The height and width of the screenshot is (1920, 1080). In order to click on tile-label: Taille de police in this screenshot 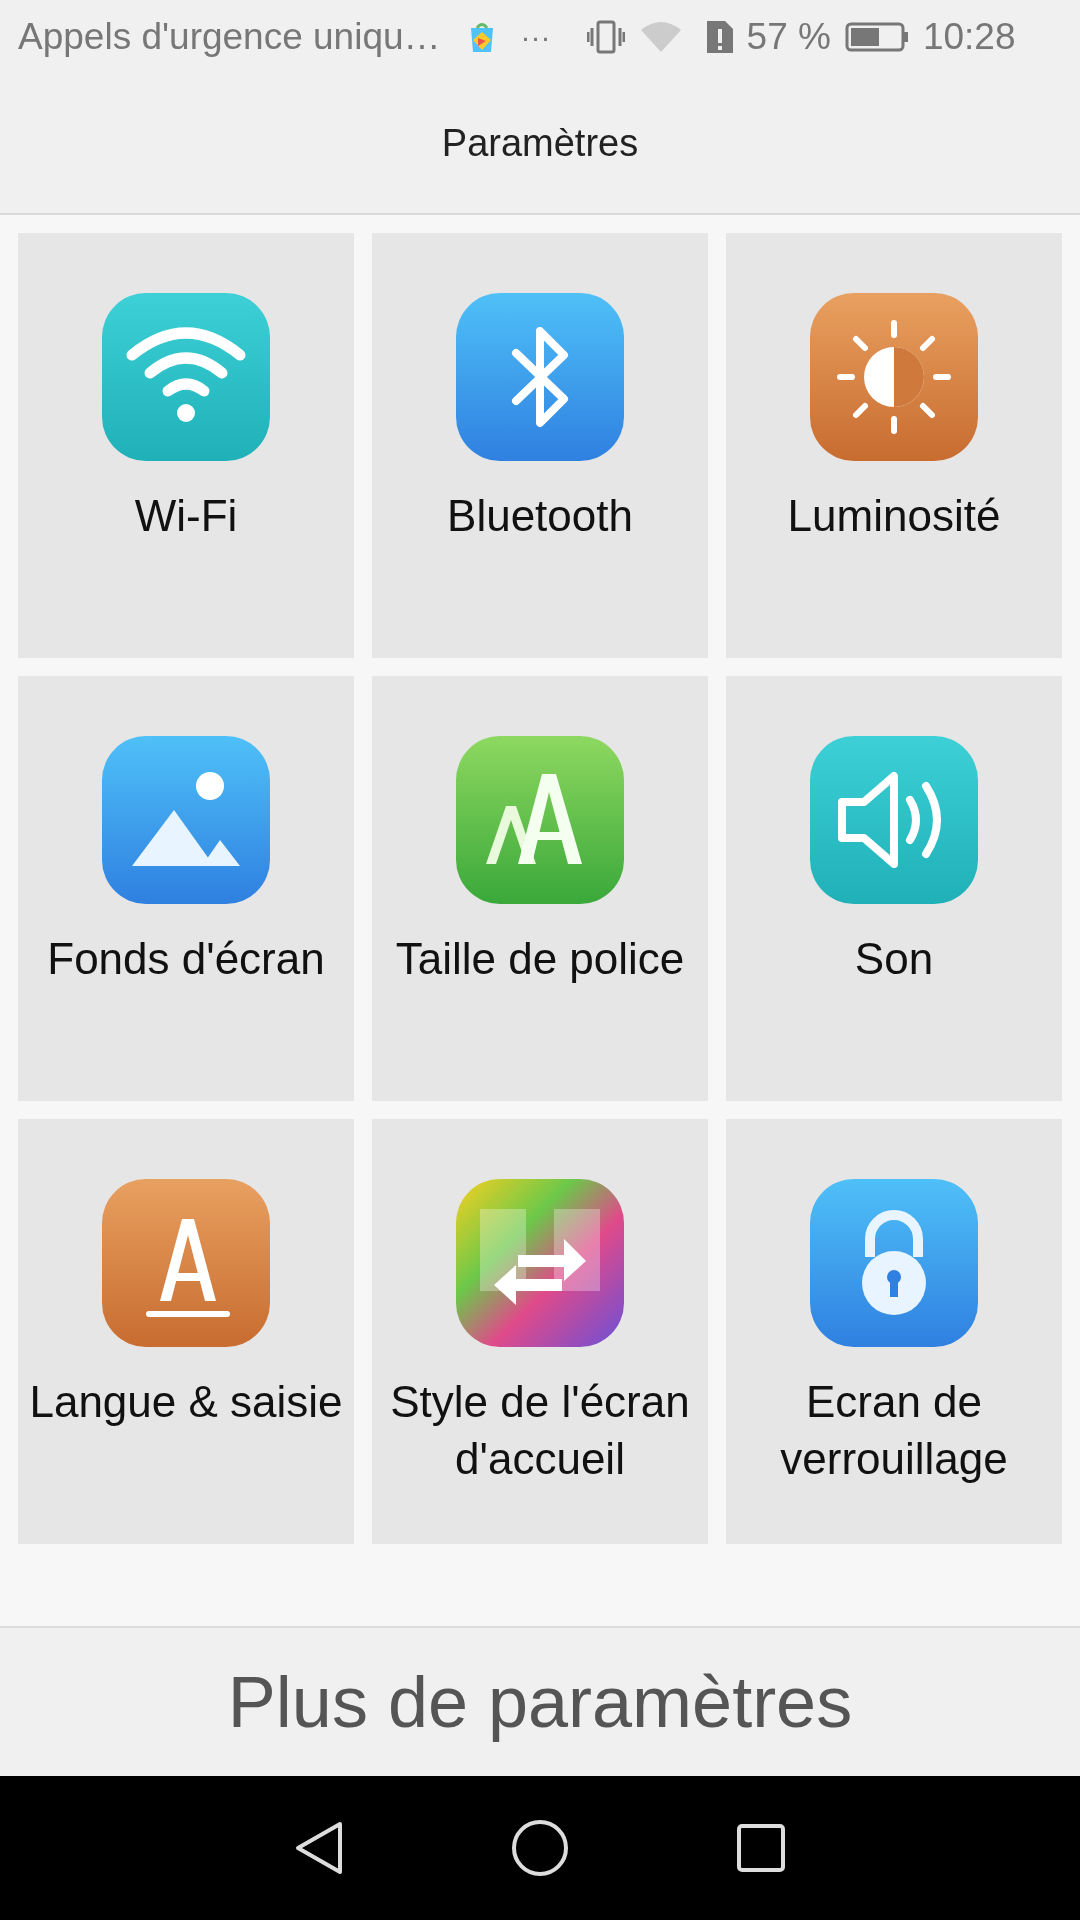, I will do `click(540, 959)`.